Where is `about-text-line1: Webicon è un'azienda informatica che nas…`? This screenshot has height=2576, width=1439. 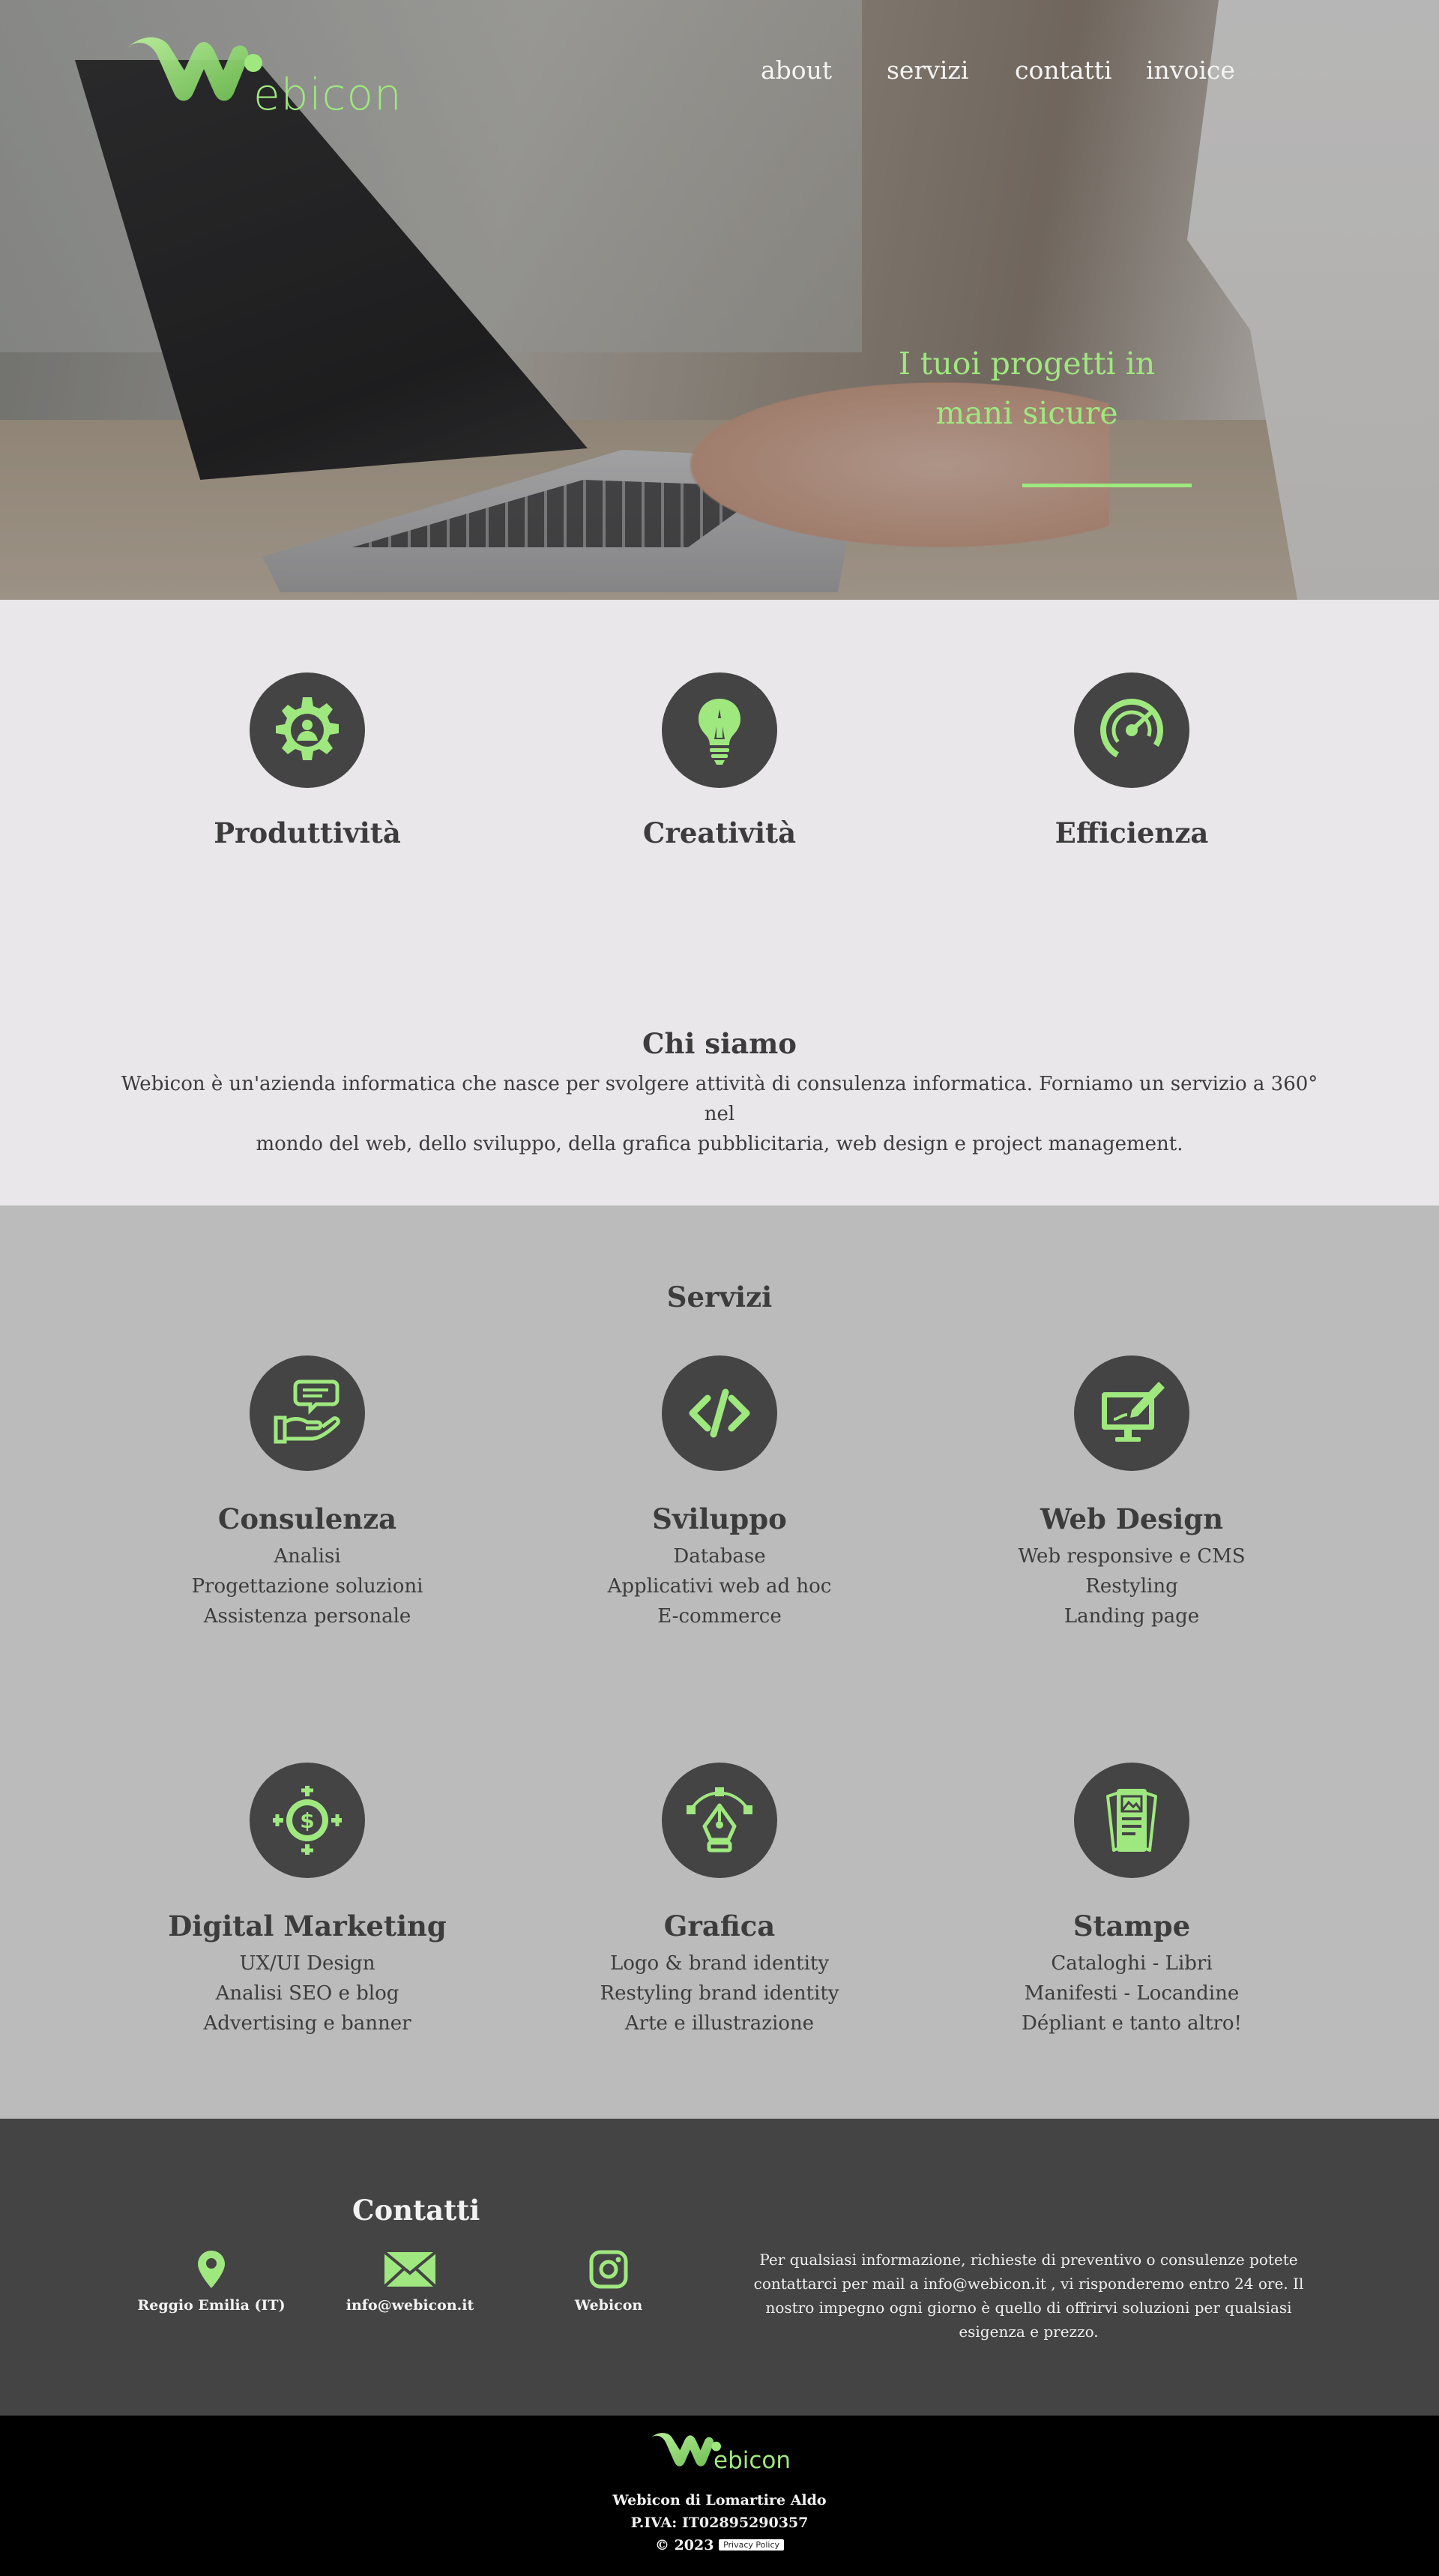
about-text-line1: Webicon è un'azienda informatica che nas… is located at coordinates (719, 1099).